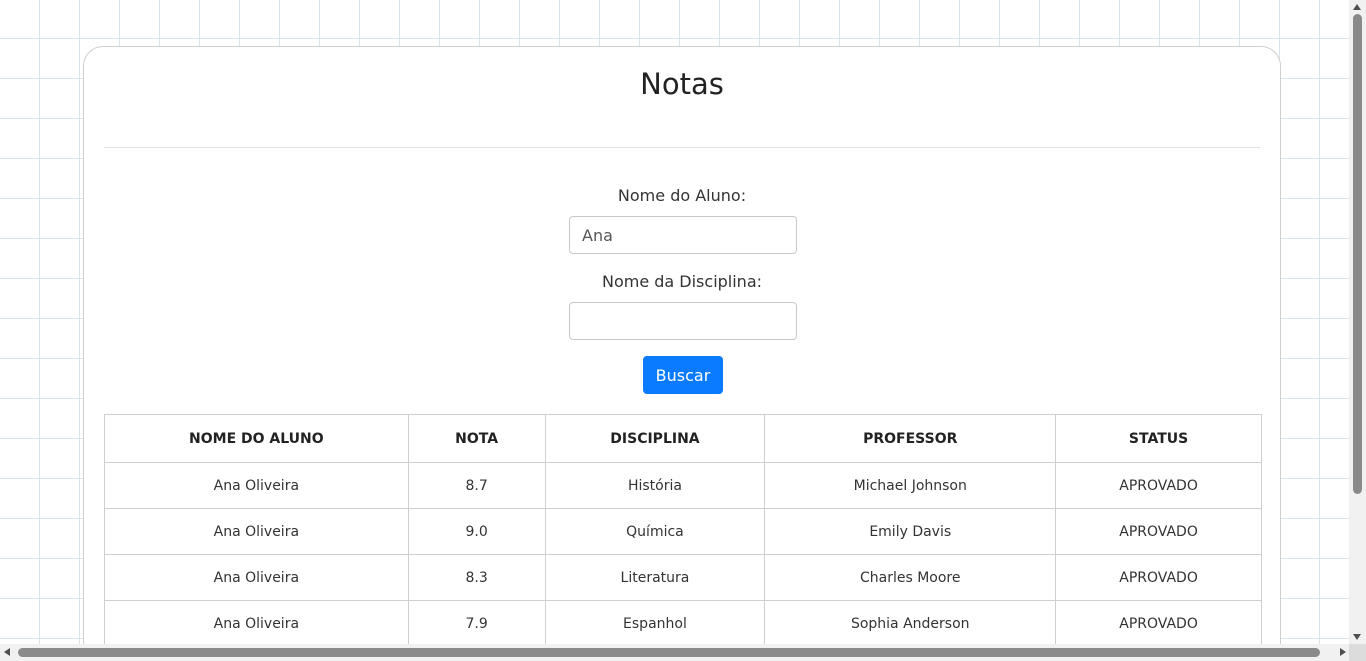  Describe the element at coordinates (683, 375) in the screenshot. I see `search-button: Buscar` at that location.